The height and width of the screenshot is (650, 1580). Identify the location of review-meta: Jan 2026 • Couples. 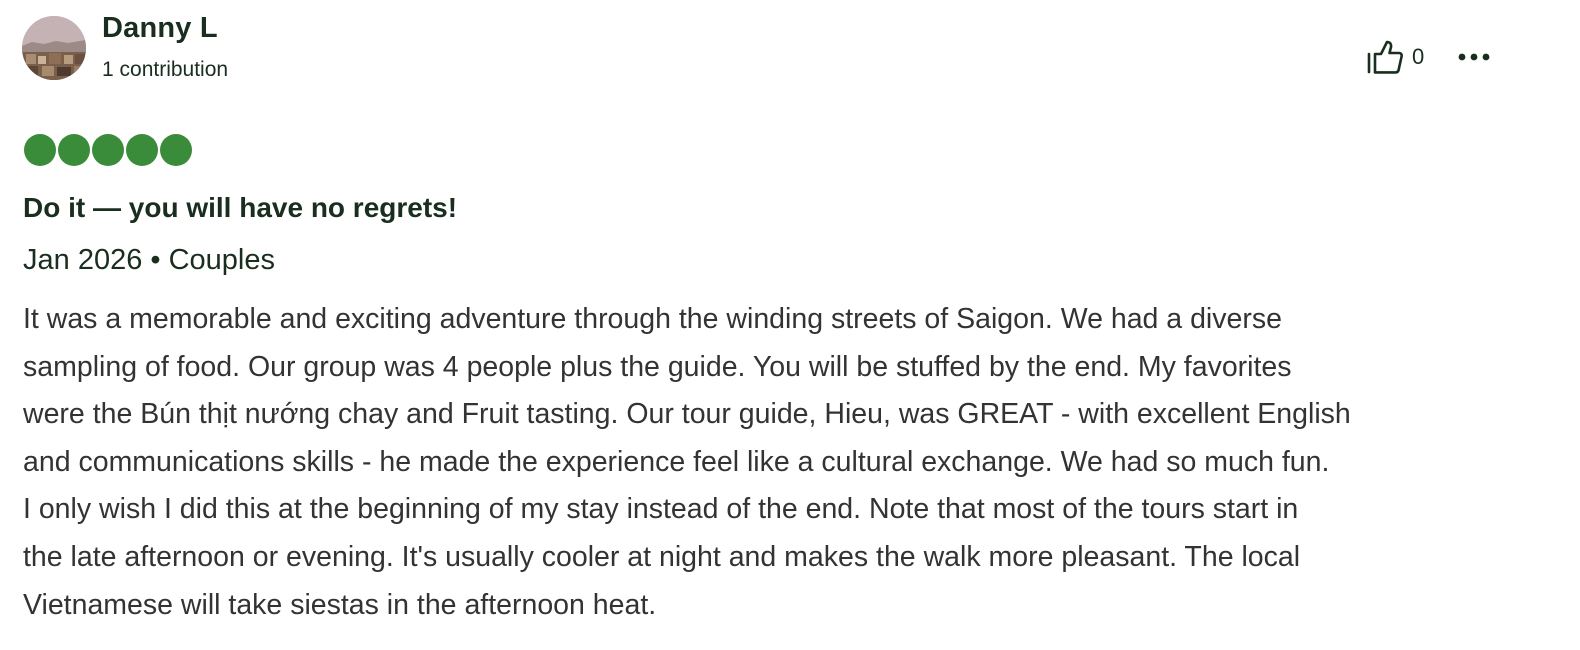
(149, 260).